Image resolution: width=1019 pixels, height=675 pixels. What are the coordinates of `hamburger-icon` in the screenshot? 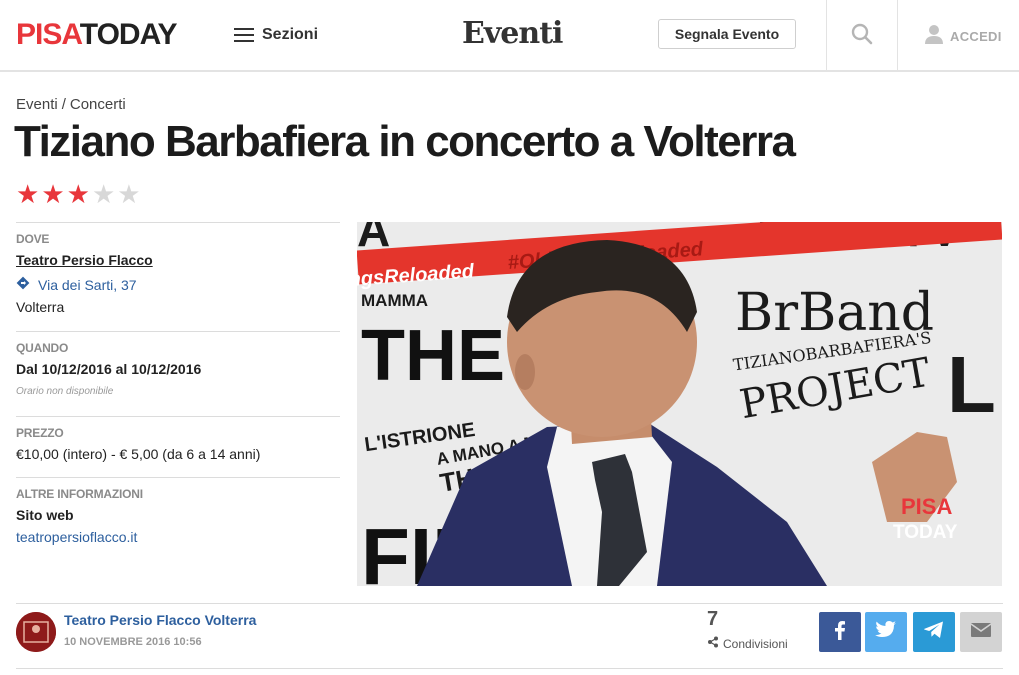 It's located at (244, 35).